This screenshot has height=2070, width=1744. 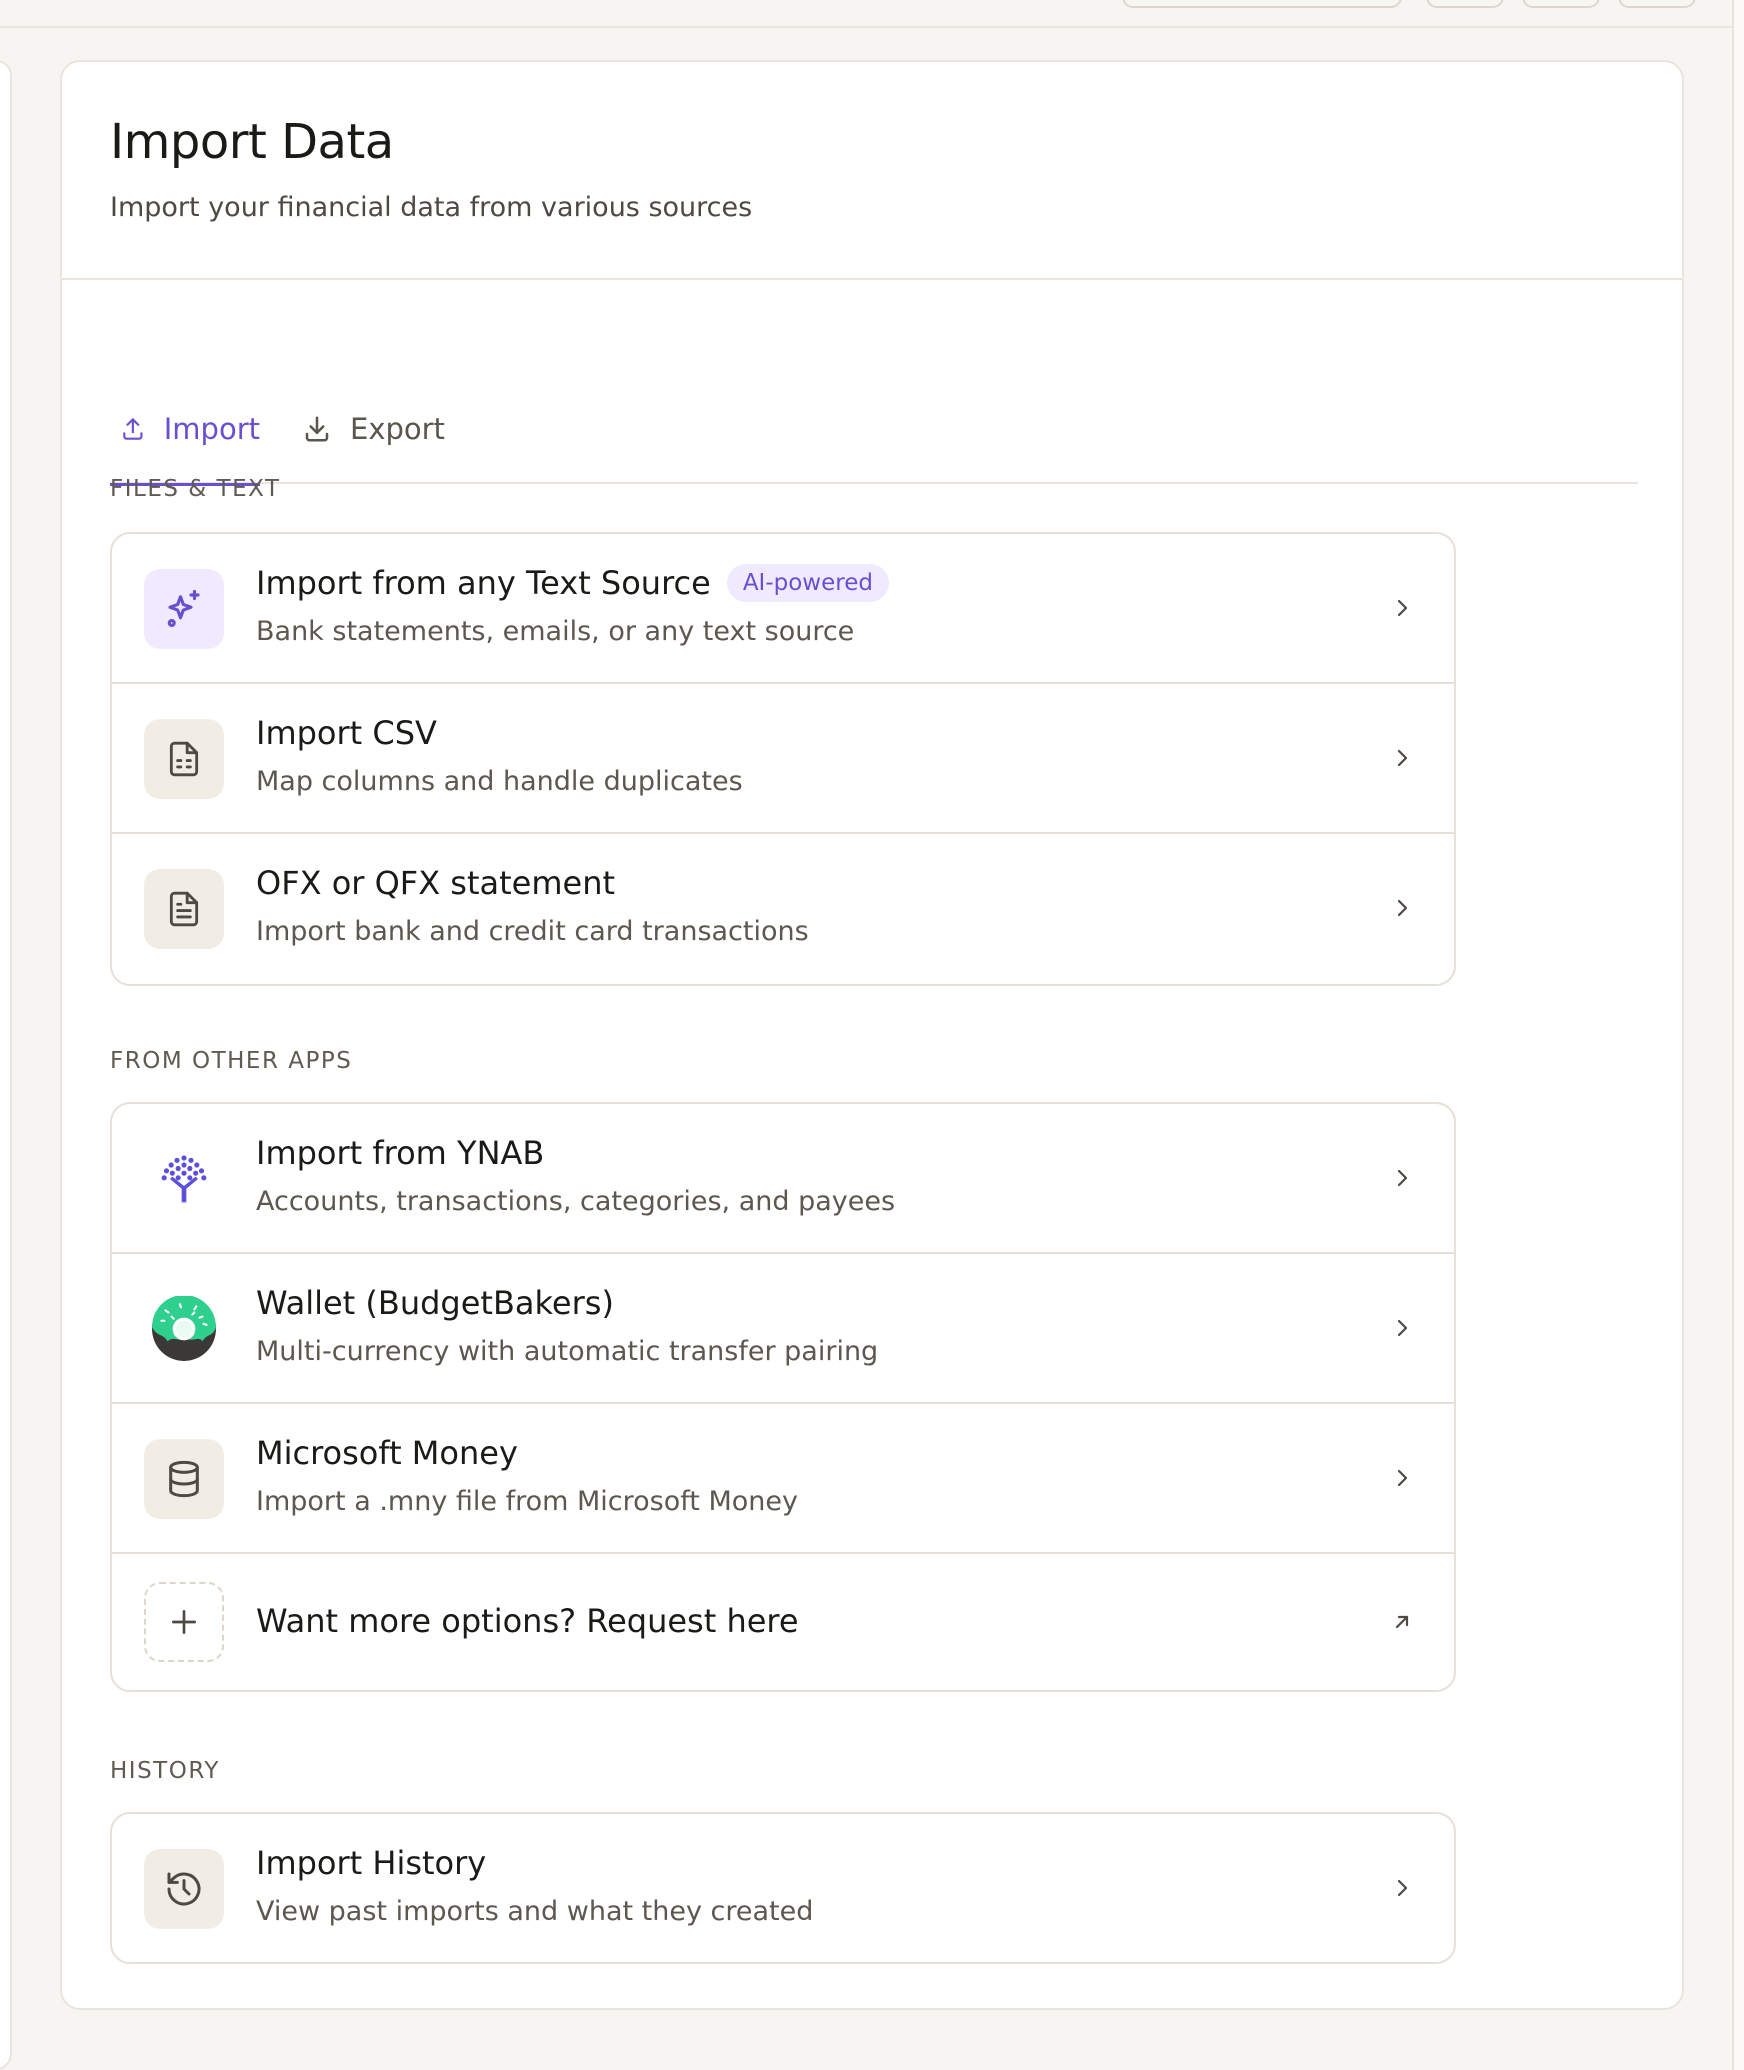 What do you see at coordinates (373, 448) in the screenshot?
I see `tab-export: Export` at bounding box center [373, 448].